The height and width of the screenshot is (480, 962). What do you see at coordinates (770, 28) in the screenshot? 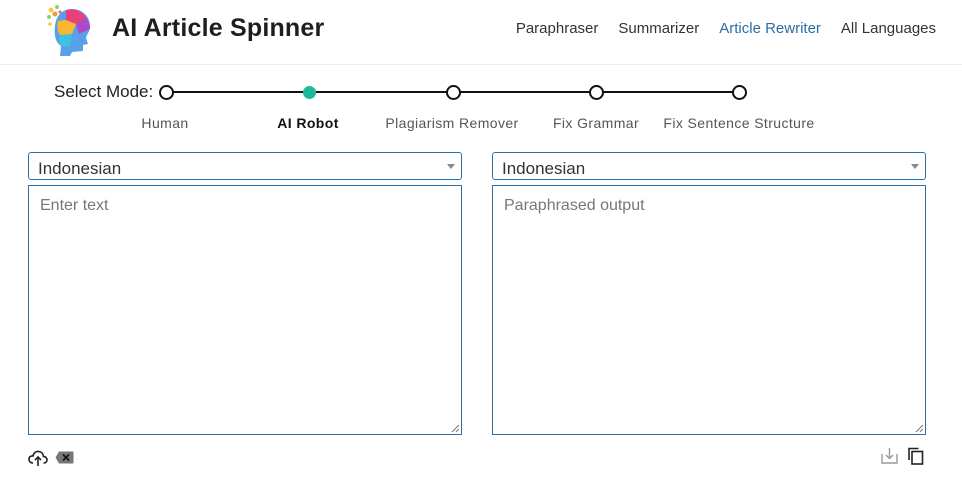
I see `nav-article-rewriter: Article Rewriter` at bounding box center [770, 28].